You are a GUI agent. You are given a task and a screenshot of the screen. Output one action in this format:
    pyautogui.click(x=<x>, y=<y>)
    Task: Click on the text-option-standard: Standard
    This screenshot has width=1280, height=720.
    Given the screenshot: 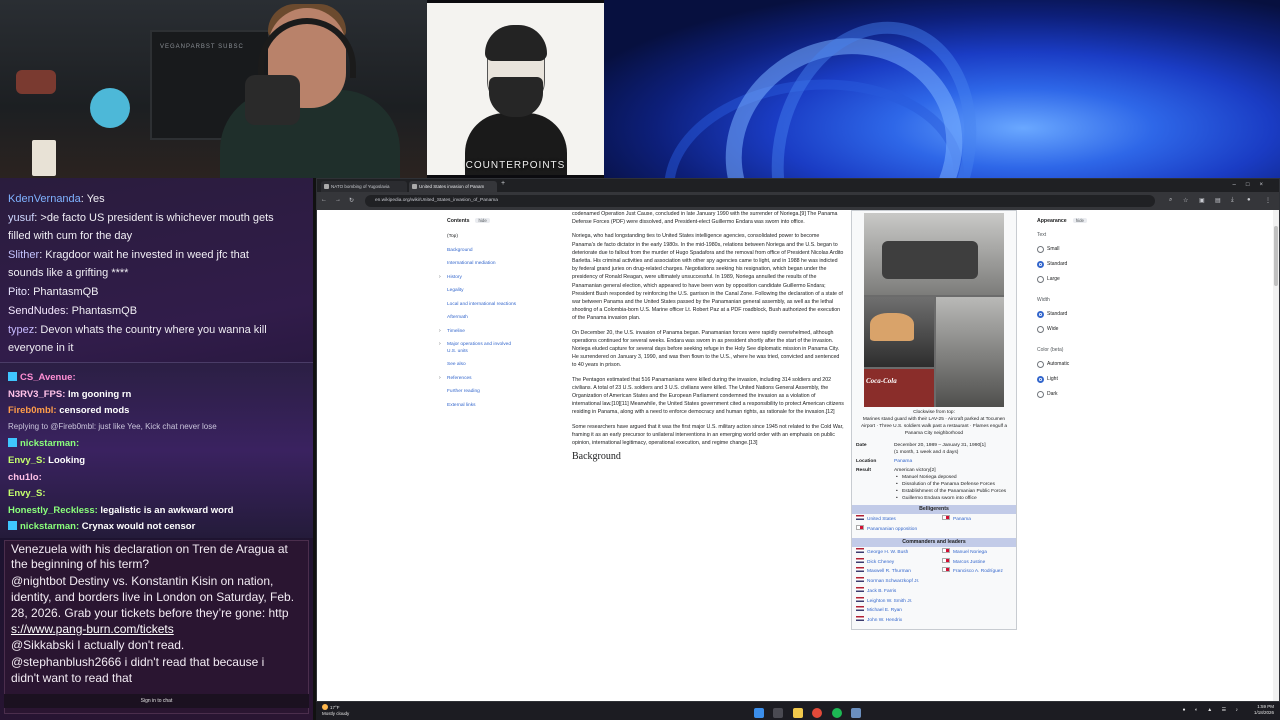 What is the action you would take?
    pyautogui.click(x=1077, y=264)
    